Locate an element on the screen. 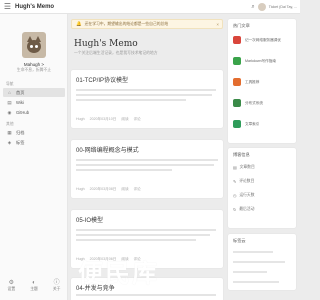 Image resolution: width=320 pixels, height=300 pixels. sidebar-item-label: GitHub is located at coordinates (23, 112).